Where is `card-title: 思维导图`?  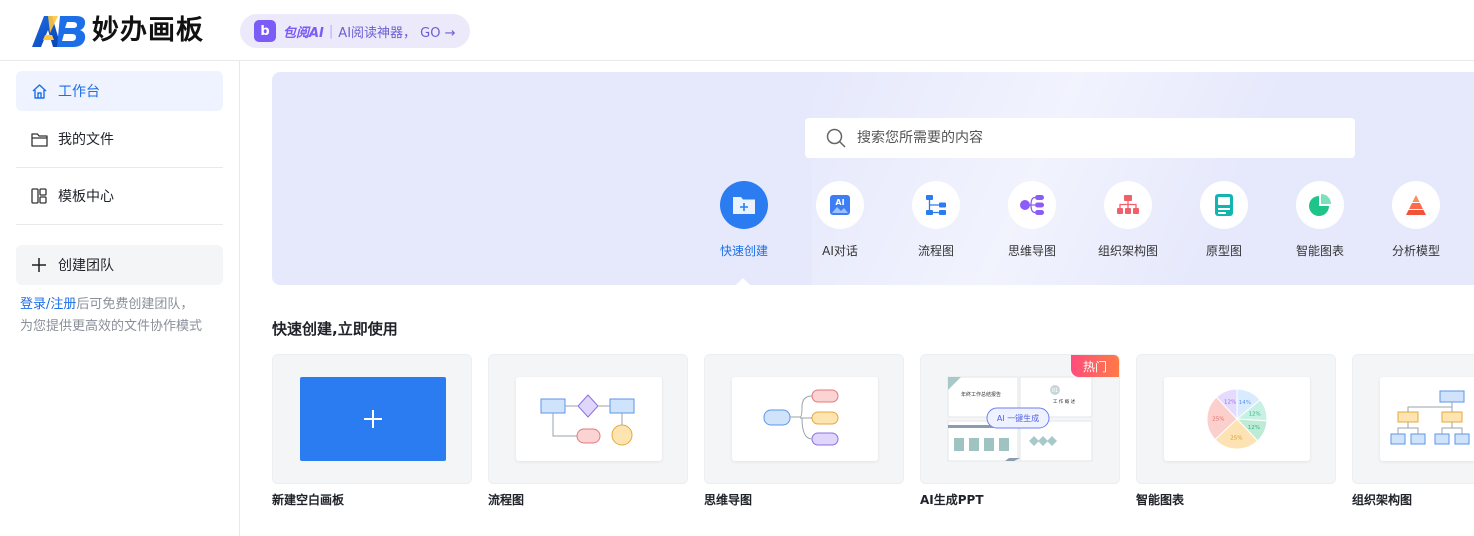 card-title: 思维导图 is located at coordinates (728, 500).